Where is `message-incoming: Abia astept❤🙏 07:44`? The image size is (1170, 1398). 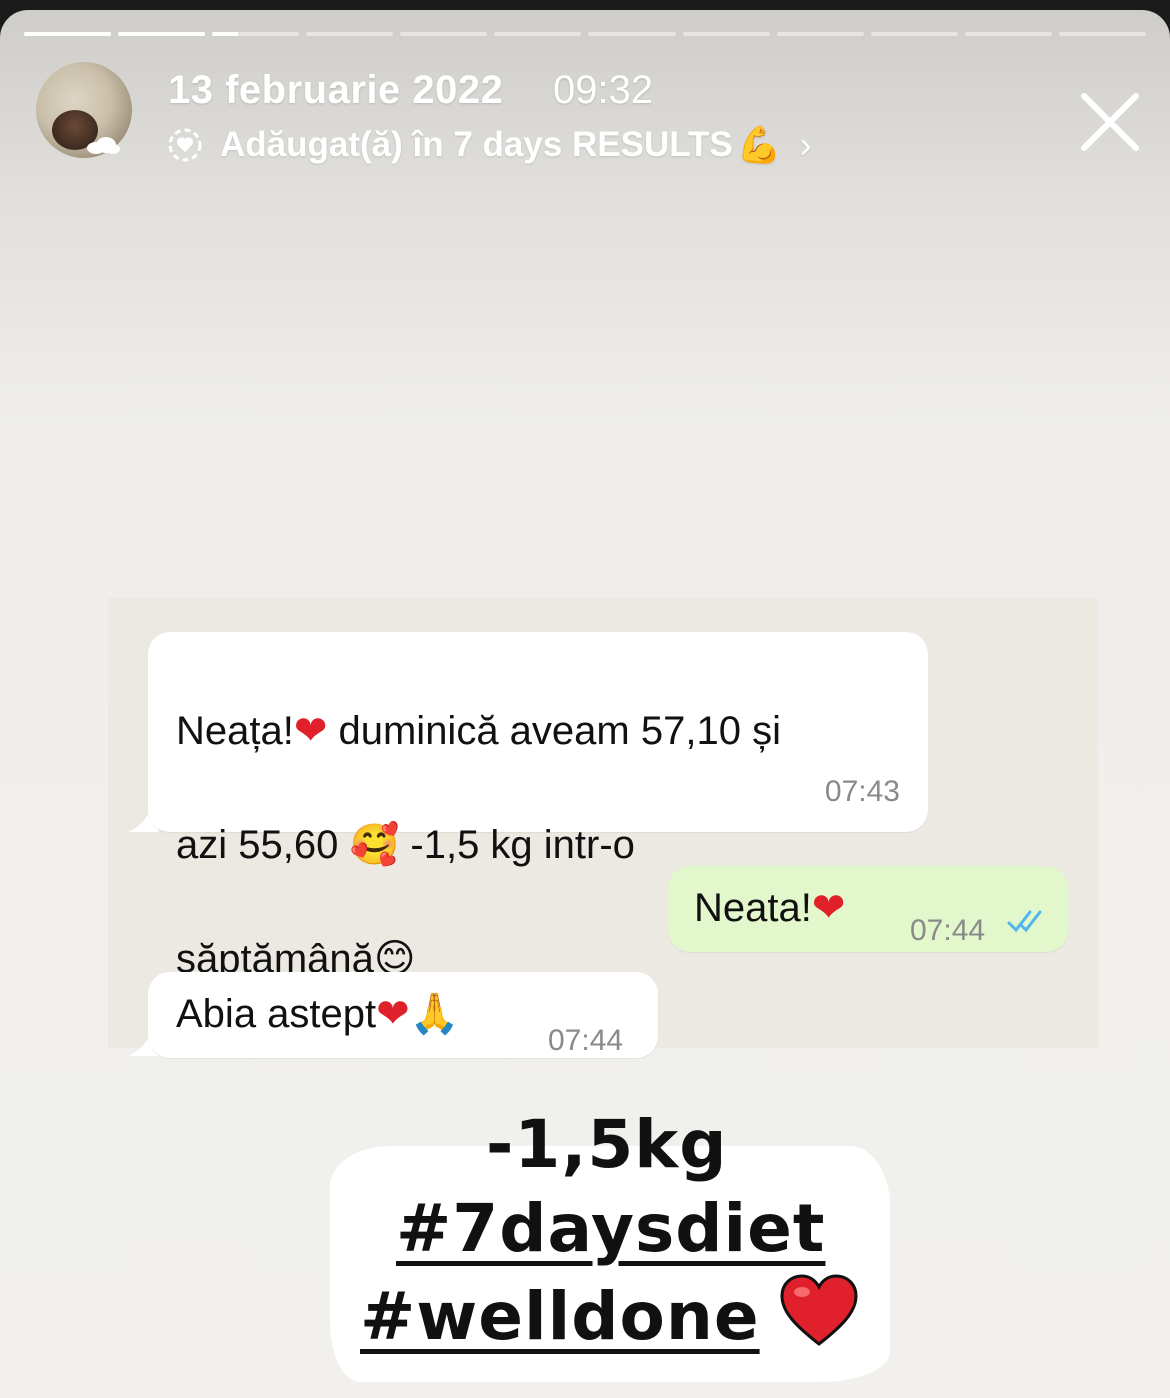
message-incoming: Abia astept❤🙏 07:44 is located at coordinates (403, 1015).